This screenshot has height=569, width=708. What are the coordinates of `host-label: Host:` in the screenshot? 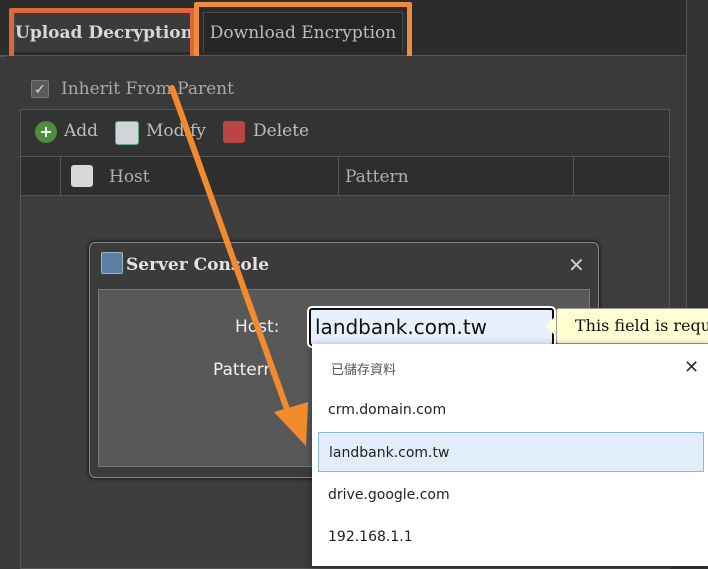 It's located at (257, 327).